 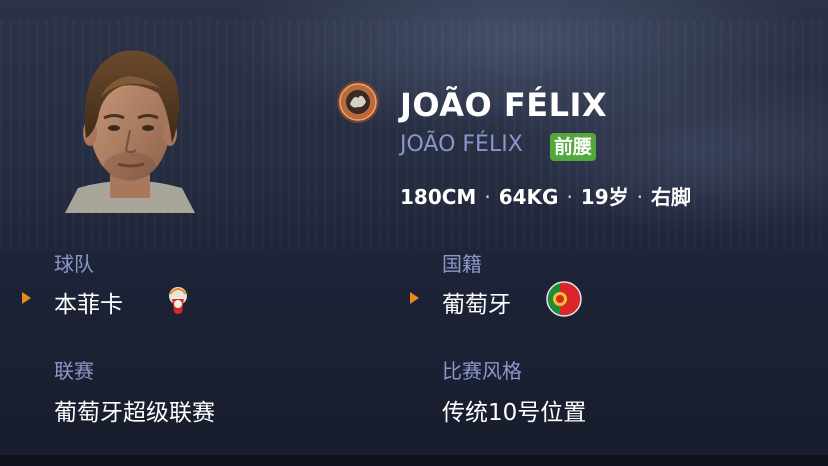 I want to click on portugal-flag-icon, so click(x=564, y=299).